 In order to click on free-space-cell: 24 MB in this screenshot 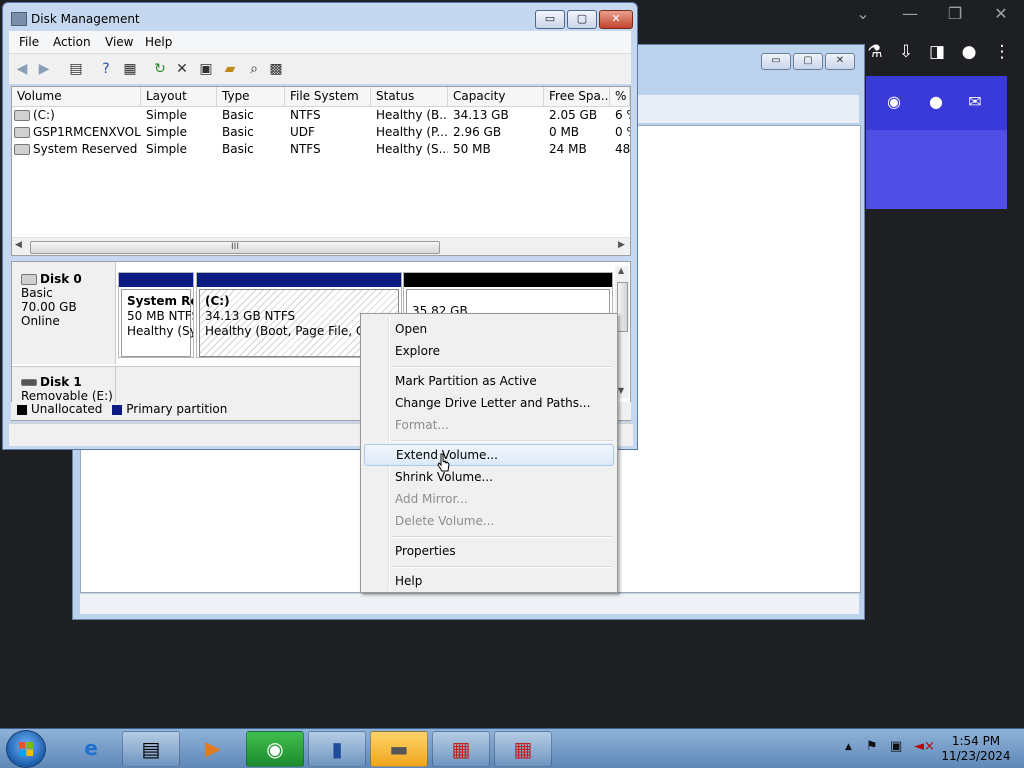, I will do `click(568, 149)`.